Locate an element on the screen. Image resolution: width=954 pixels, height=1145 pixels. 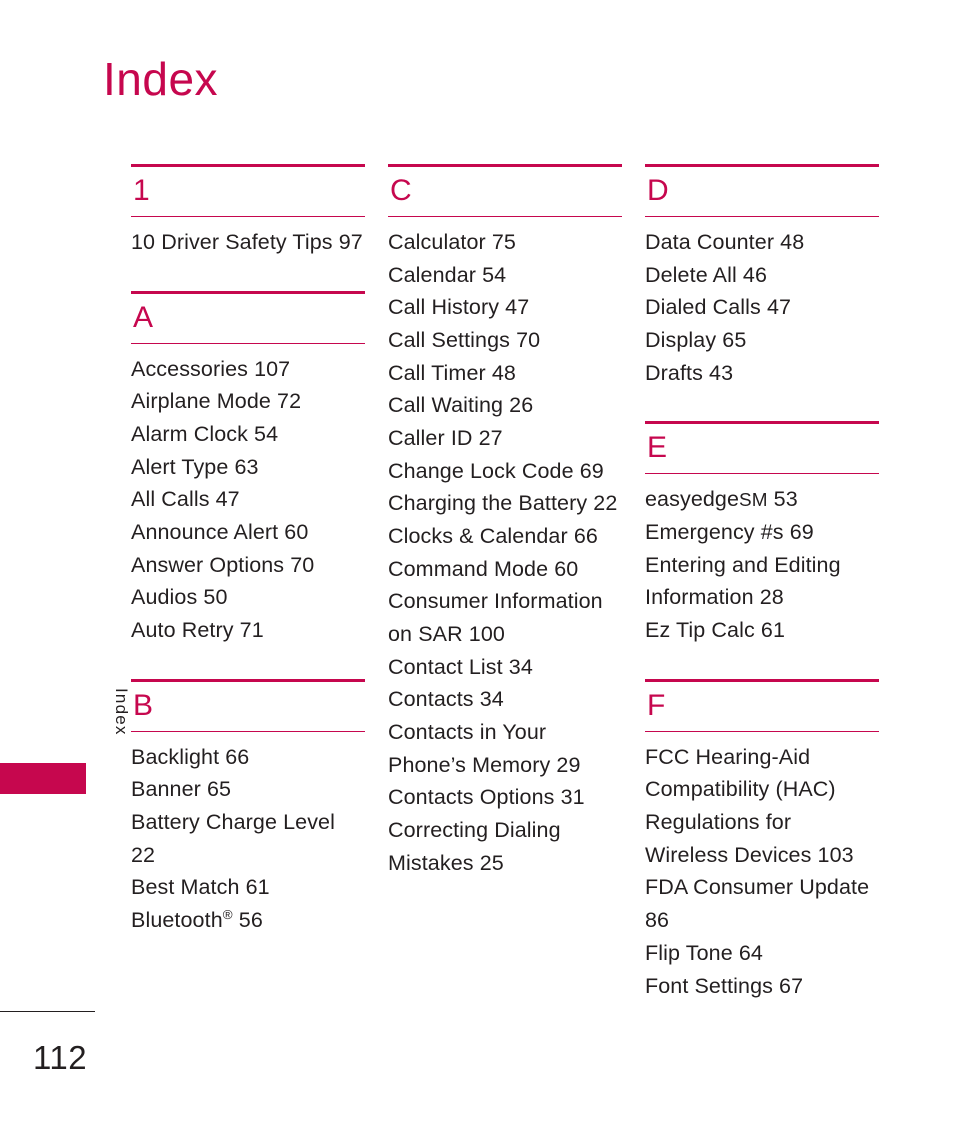
index-entry: Change Lock Code 69 is located at coordinates (505, 471).